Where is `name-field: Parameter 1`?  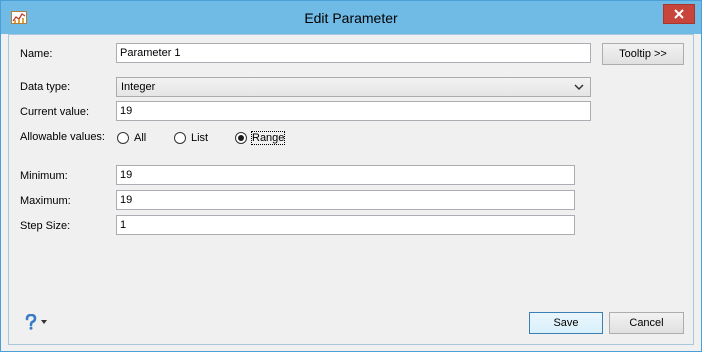
name-field: Parameter 1 is located at coordinates (353, 53).